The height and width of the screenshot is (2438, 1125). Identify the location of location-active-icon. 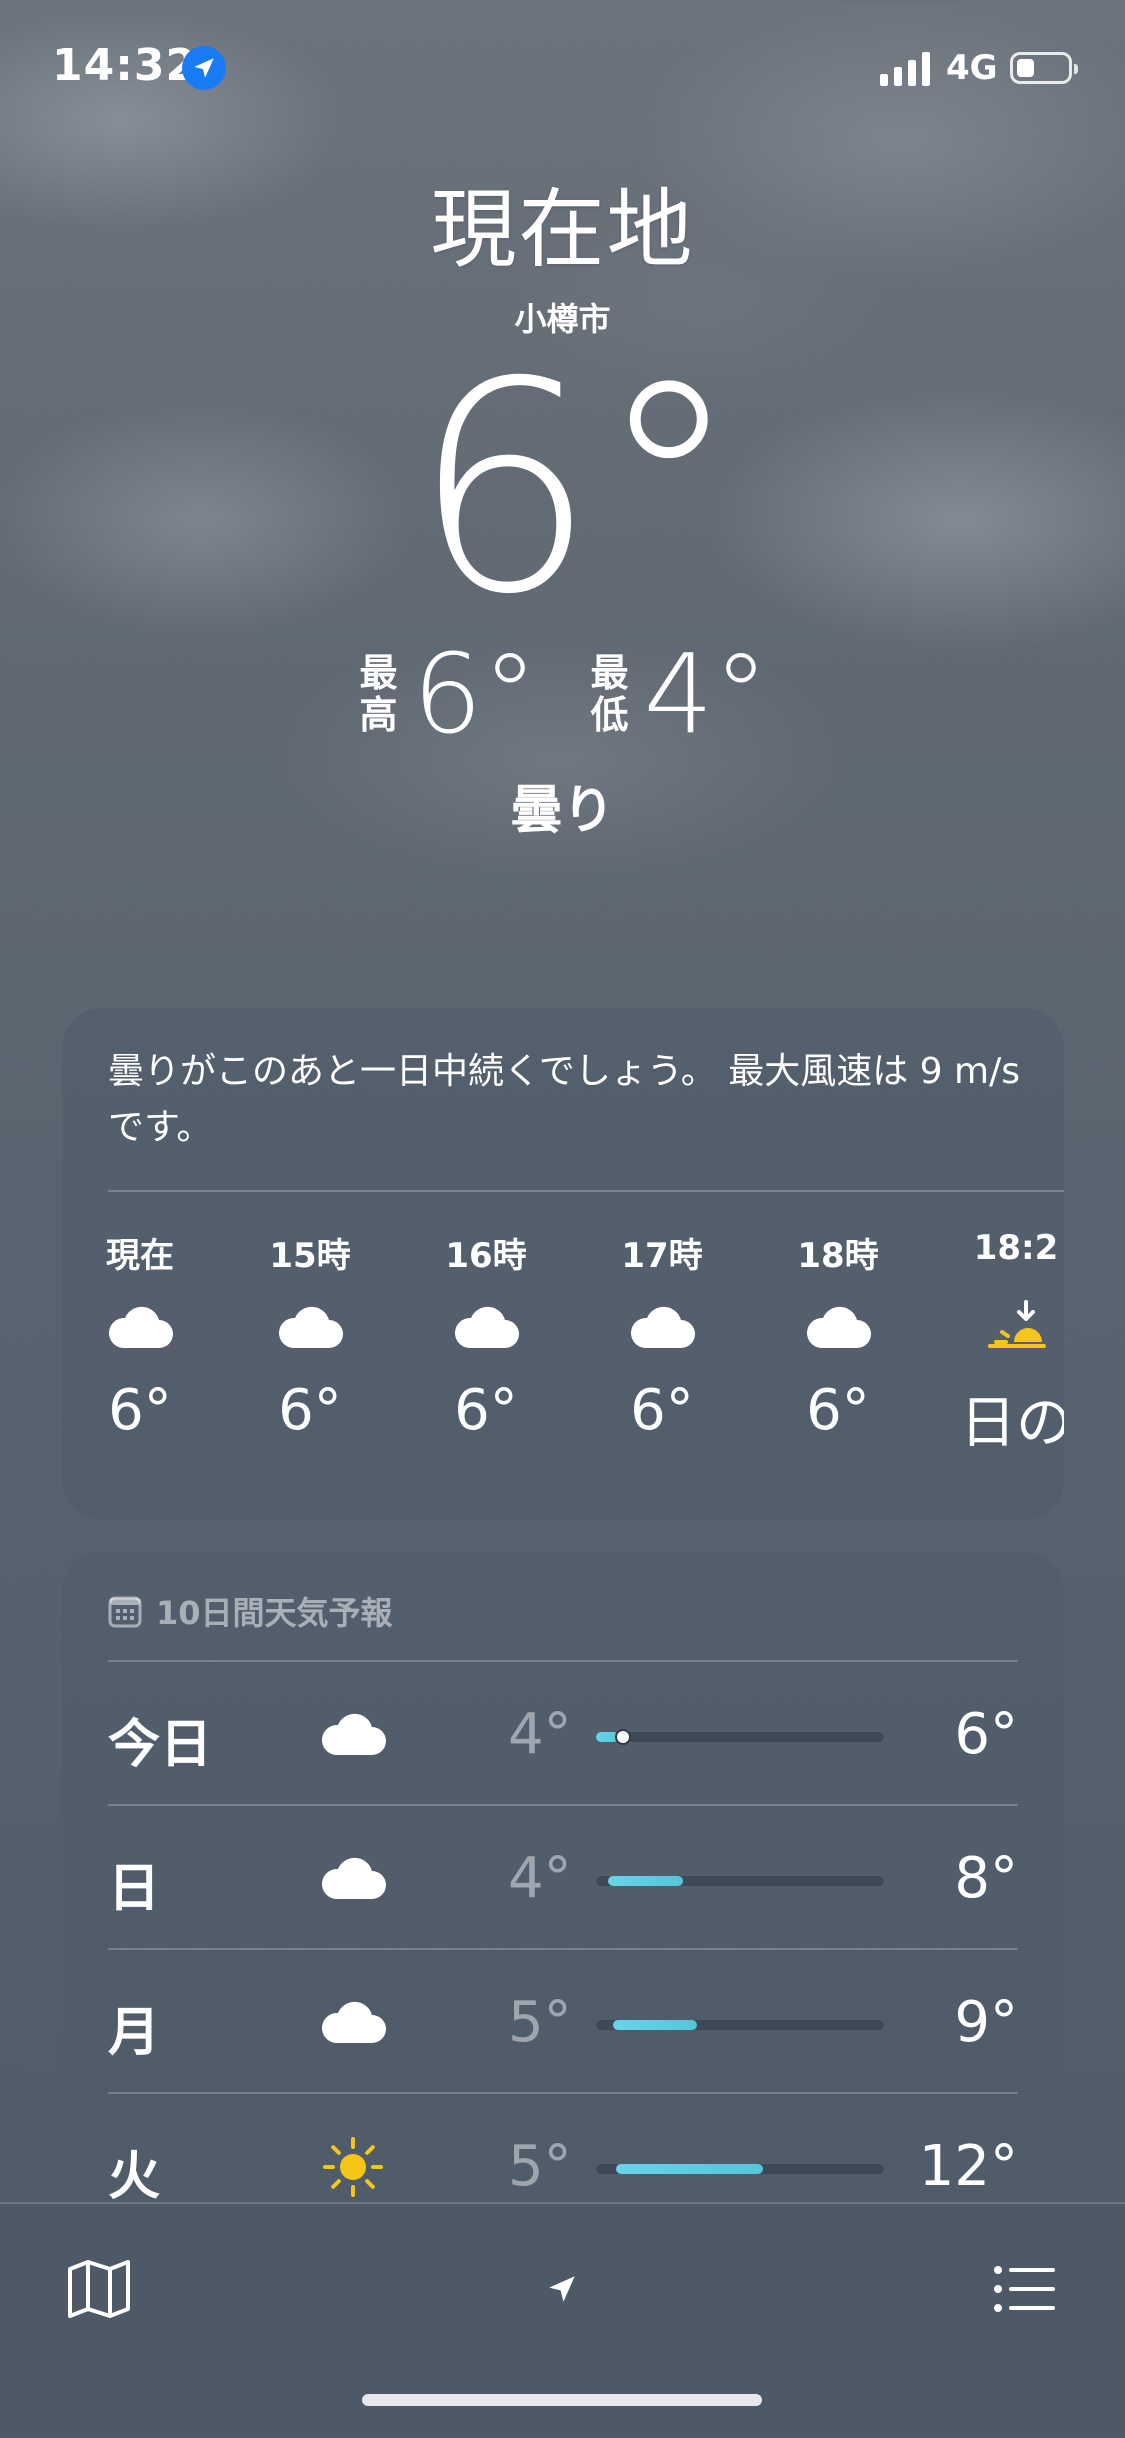
(204, 68).